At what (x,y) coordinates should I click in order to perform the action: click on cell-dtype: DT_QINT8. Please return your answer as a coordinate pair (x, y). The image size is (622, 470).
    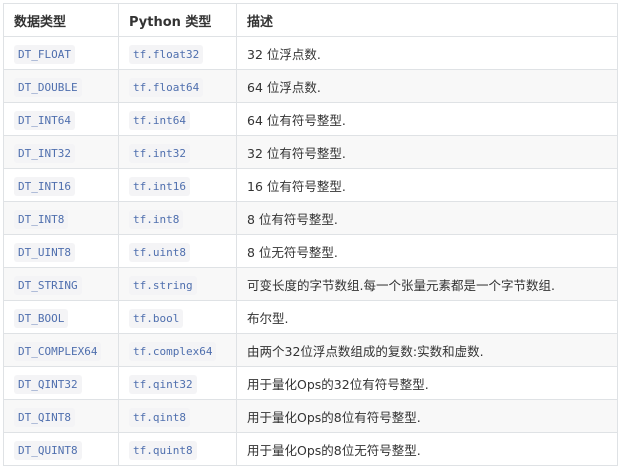
    Looking at the image, I should click on (61, 416).